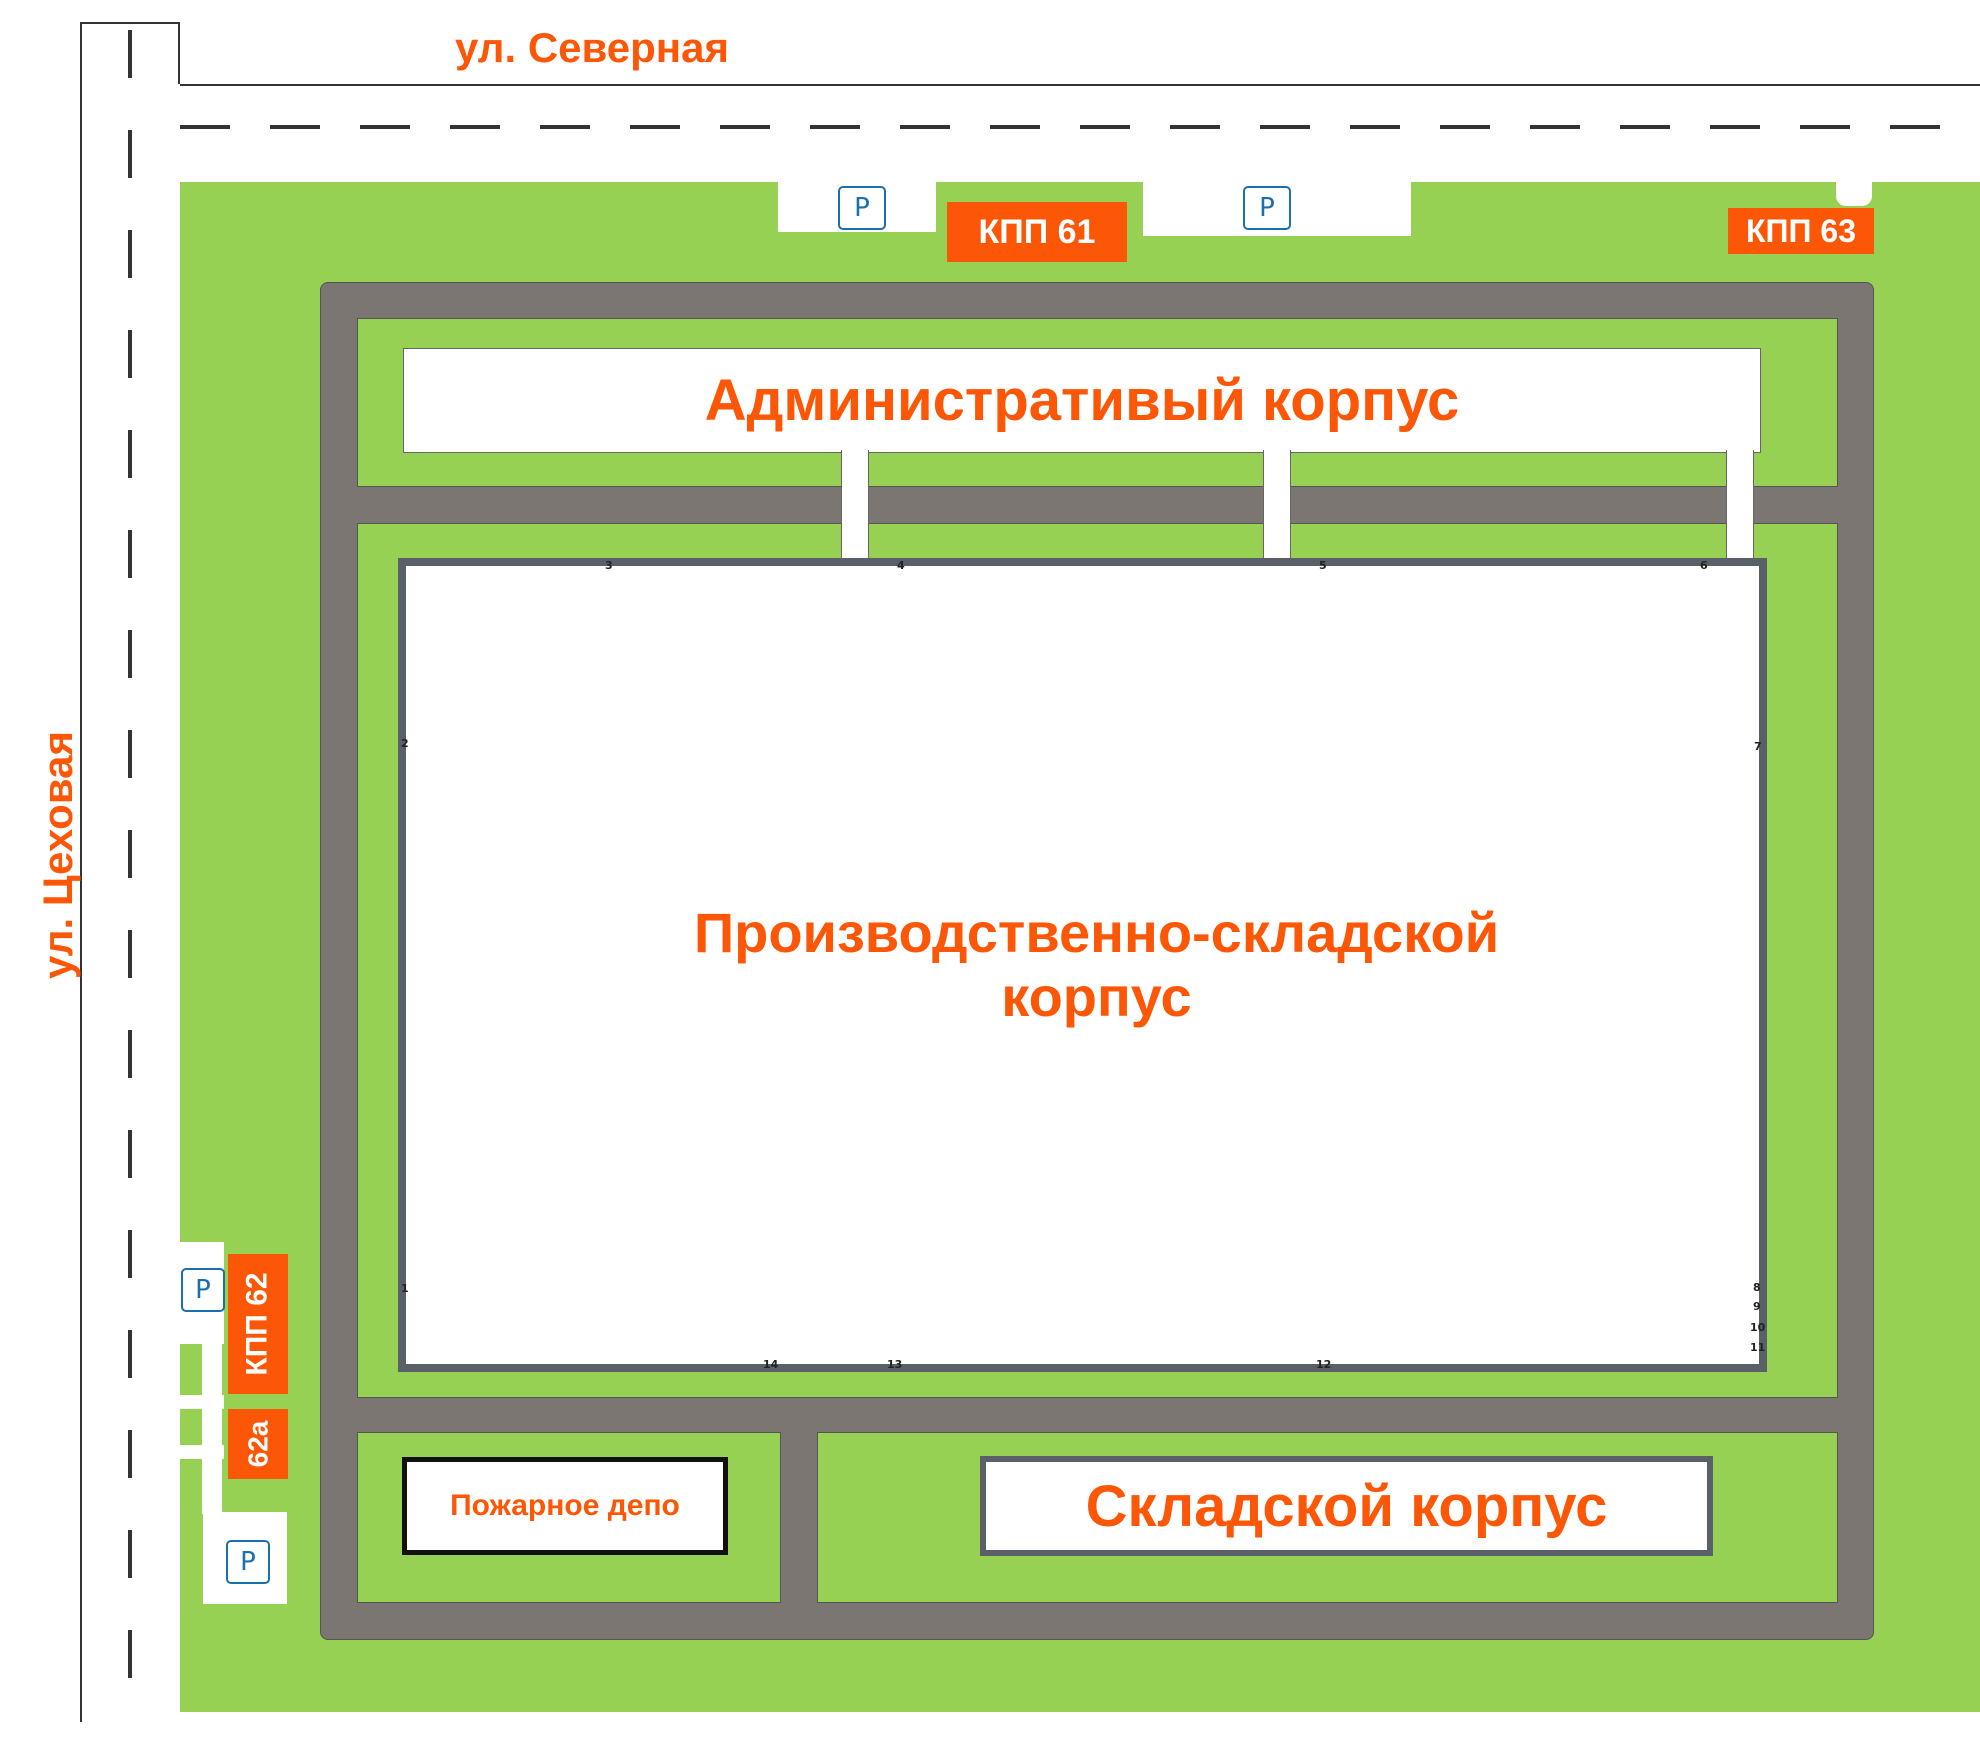 This screenshot has width=1980, height=1745. I want to click on road-north-centerline, so click(1080, 127).